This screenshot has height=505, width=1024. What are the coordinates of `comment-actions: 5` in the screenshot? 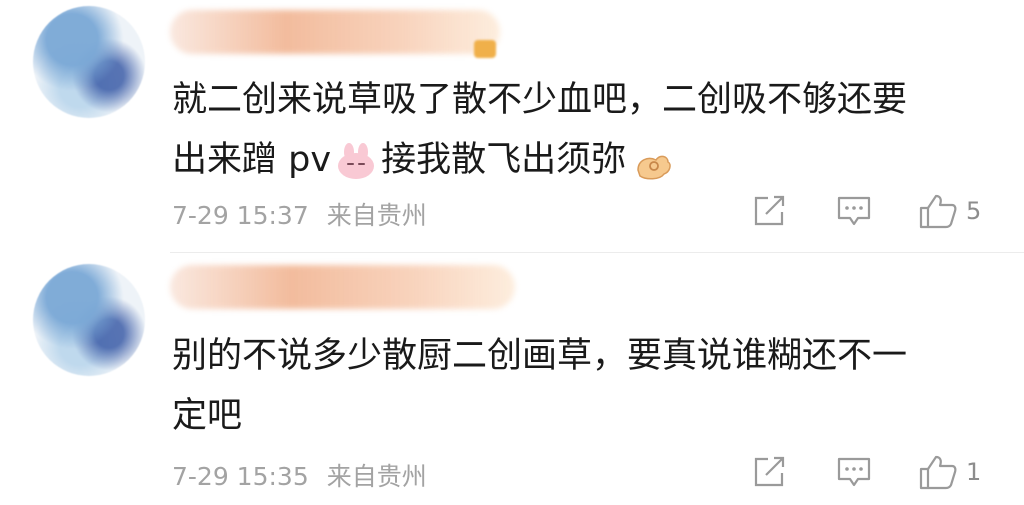 It's located at (512, 211).